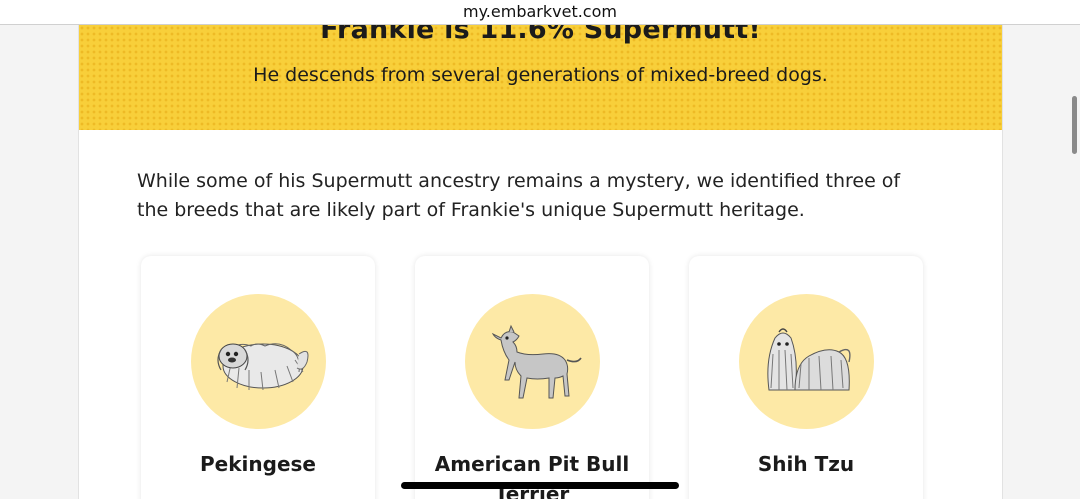  Describe the element at coordinates (258, 464) in the screenshot. I see `breed-name: Pekingese` at that location.